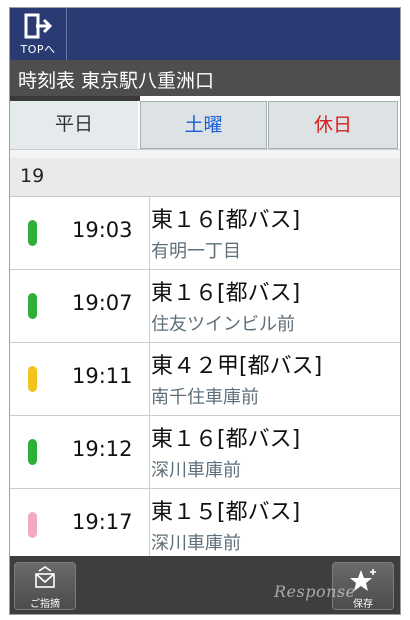  Describe the element at coordinates (196, 251) in the screenshot. I see `destination: 有明一丁目` at that location.